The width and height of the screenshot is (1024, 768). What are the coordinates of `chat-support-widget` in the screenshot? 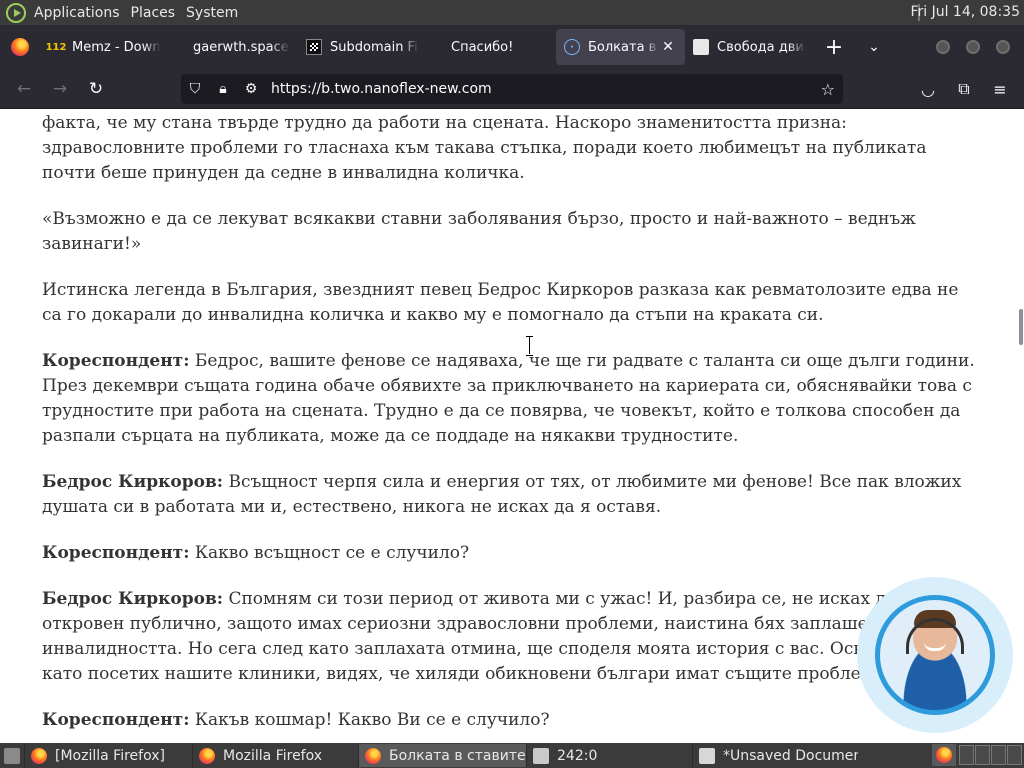 It's located at (935, 655).